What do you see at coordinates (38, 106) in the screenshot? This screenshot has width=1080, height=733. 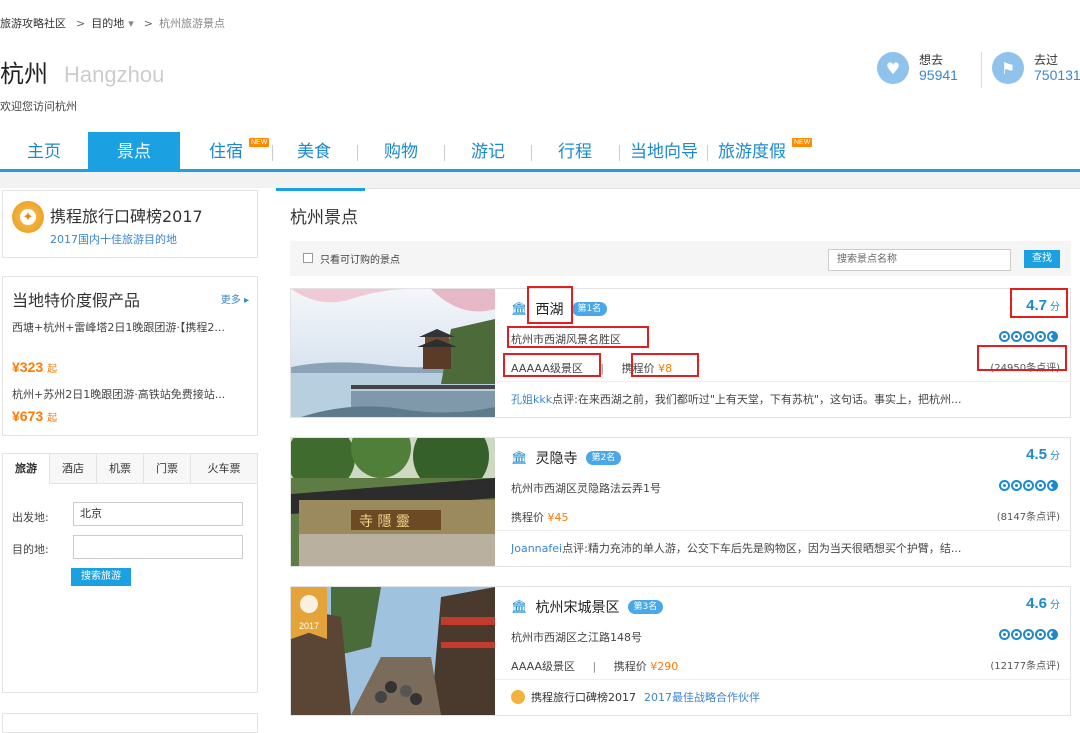 I see `welcome-text: 欢迎您访问杭州` at bounding box center [38, 106].